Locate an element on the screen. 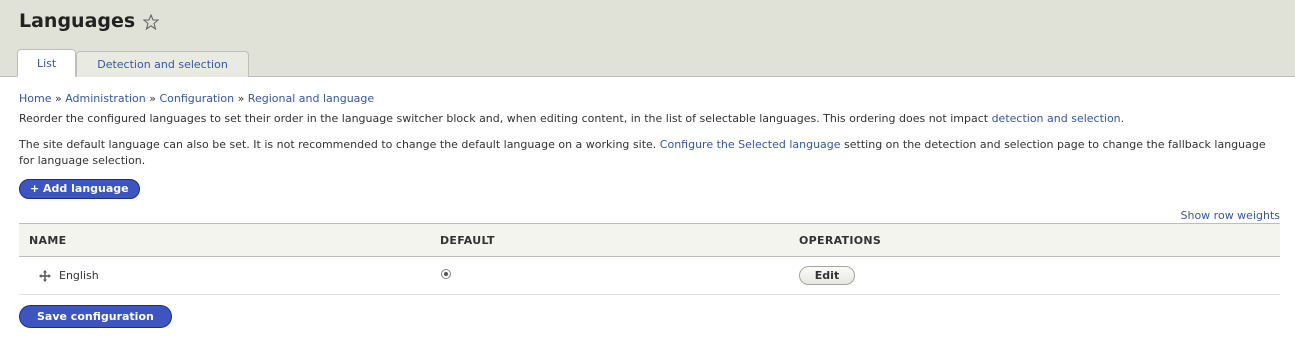  page-title: Languages is located at coordinates (89, 21).